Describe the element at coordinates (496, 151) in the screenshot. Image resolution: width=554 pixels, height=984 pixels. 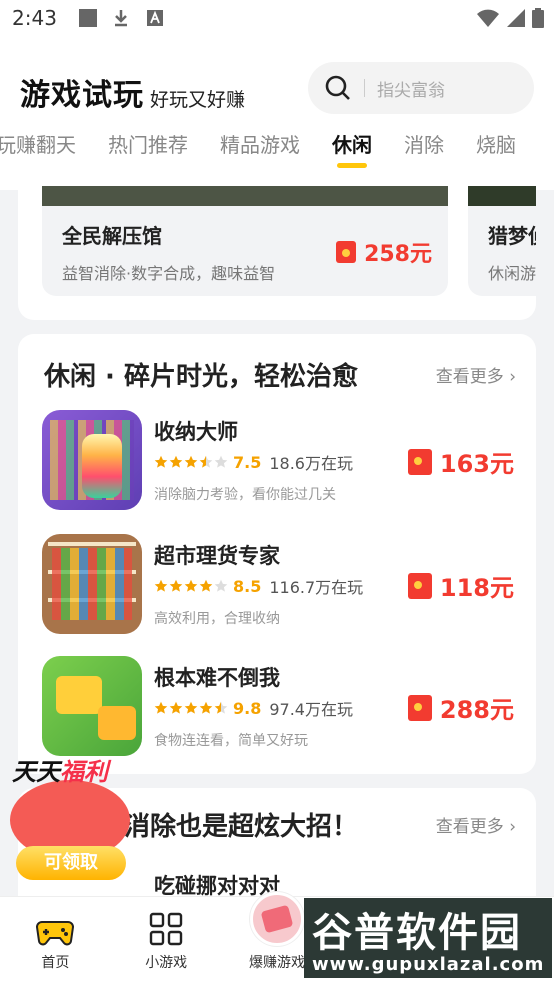
I see `tab-brain: 烧脑` at that location.